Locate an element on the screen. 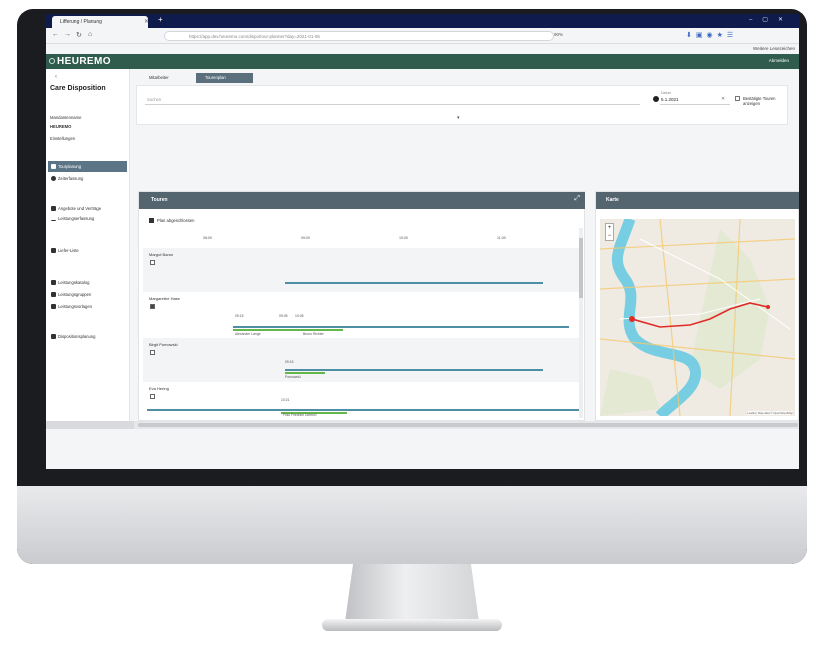 The height and width of the screenshot is (655, 818). stop-label: Bruno Richter is located at coordinates (313, 334).